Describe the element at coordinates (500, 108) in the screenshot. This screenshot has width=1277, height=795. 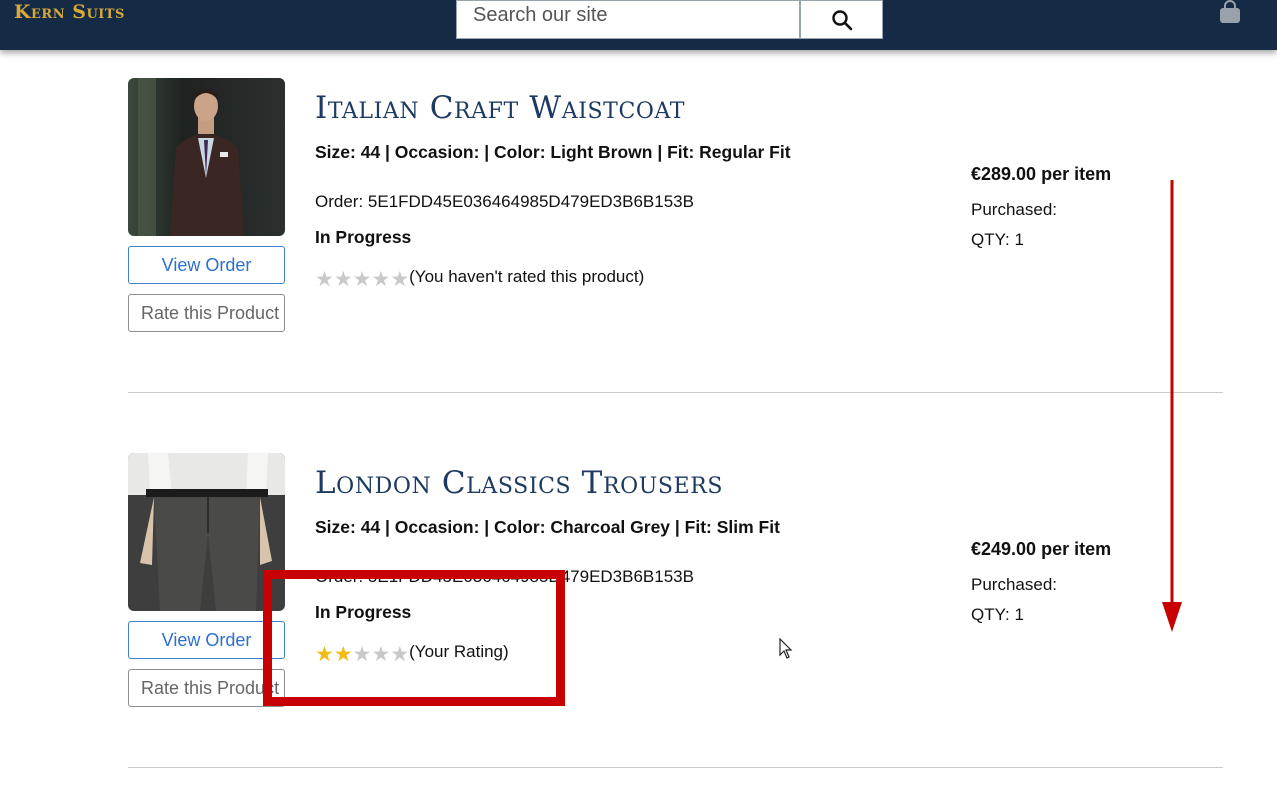
I see `product-title: Italian Craft Waistcoat` at that location.